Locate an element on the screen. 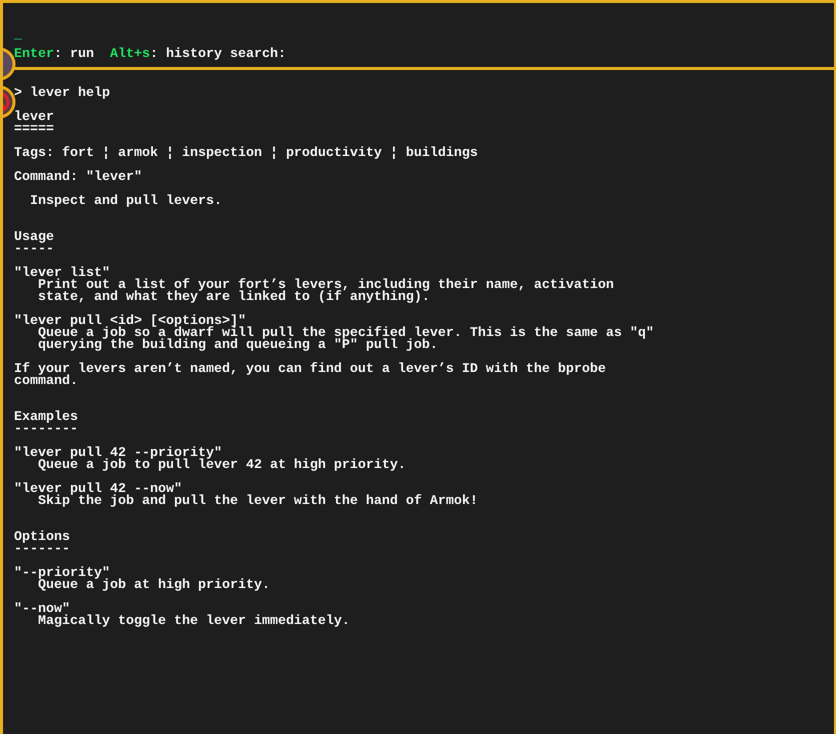 Image resolution: width=836 pixels, height=734 pixels. help-text: Inspect and pull levers. is located at coordinates (125, 202).